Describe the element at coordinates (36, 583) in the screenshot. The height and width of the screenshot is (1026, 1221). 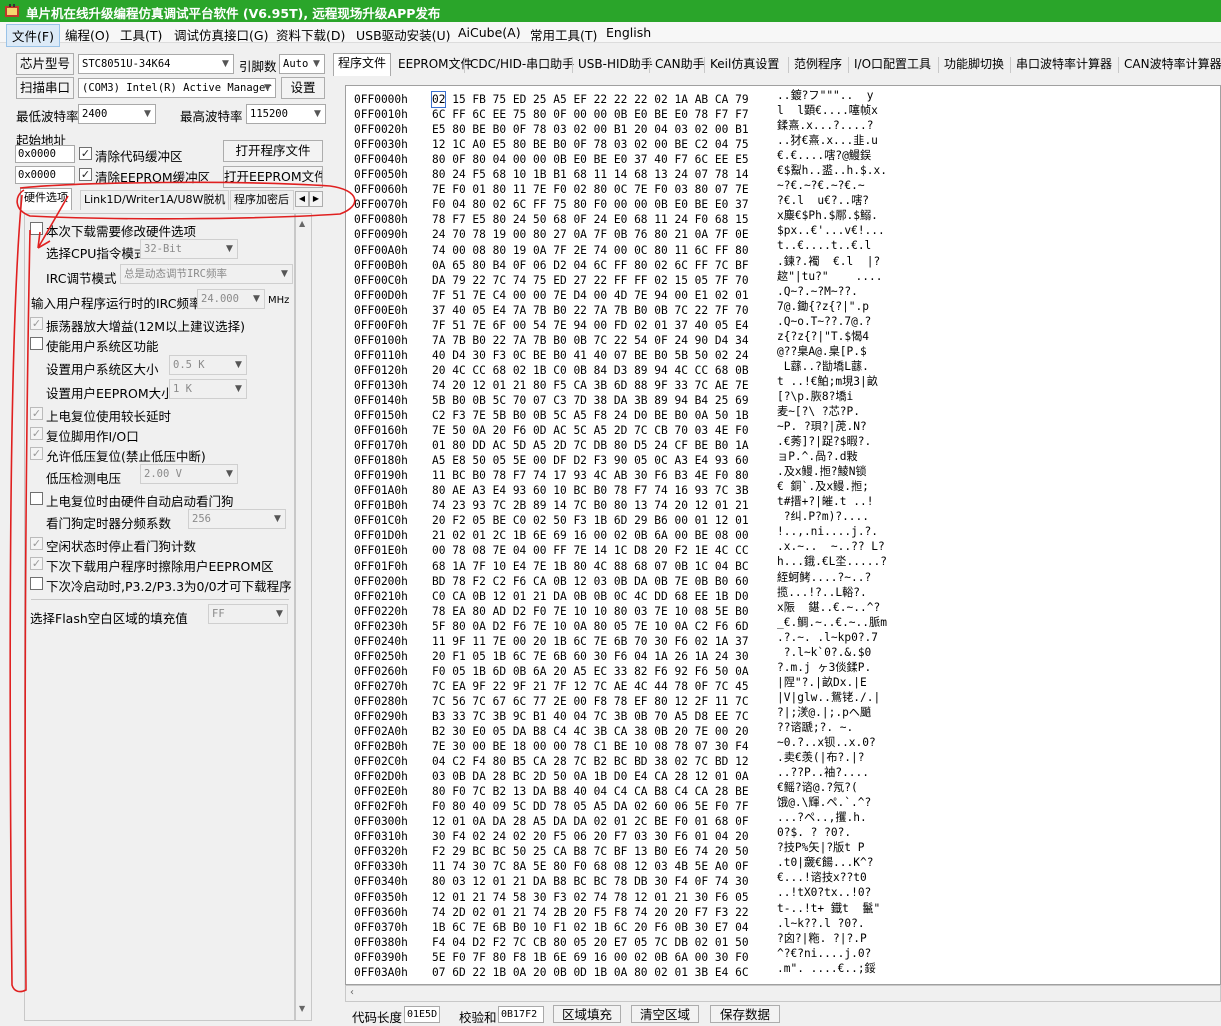
I see `p32-p33-download-checkbox` at that location.